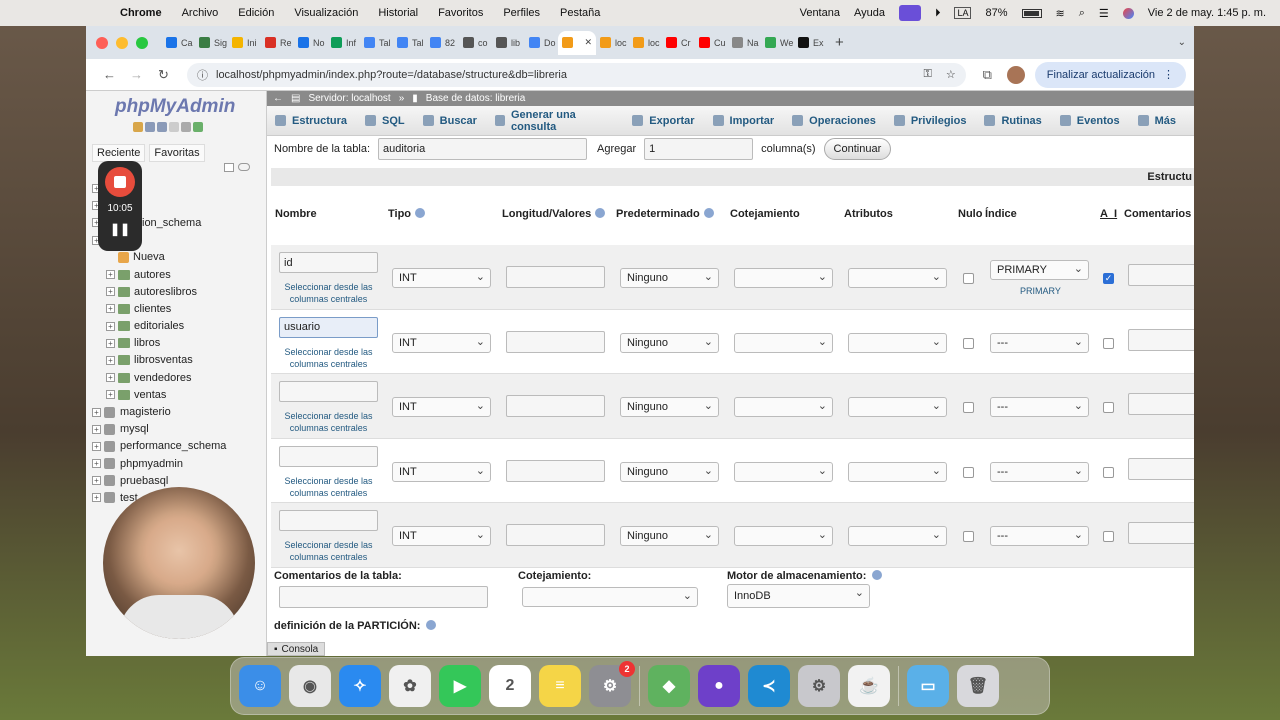 The height and width of the screenshot is (720, 1280). I want to click on wifi-icon: ≋, so click(1060, 13).